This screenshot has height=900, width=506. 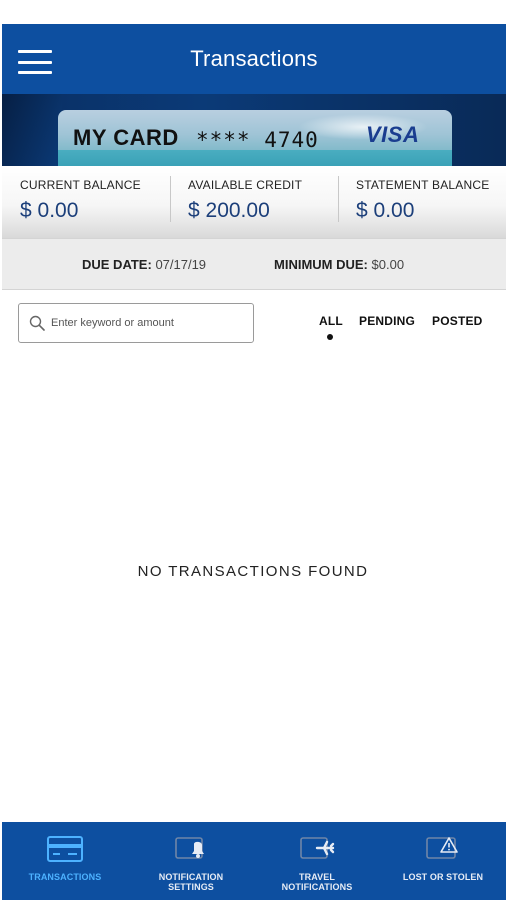 I want to click on nav-label: TRAVEL NOTIFICATIONS, so click(x=317, y=882).